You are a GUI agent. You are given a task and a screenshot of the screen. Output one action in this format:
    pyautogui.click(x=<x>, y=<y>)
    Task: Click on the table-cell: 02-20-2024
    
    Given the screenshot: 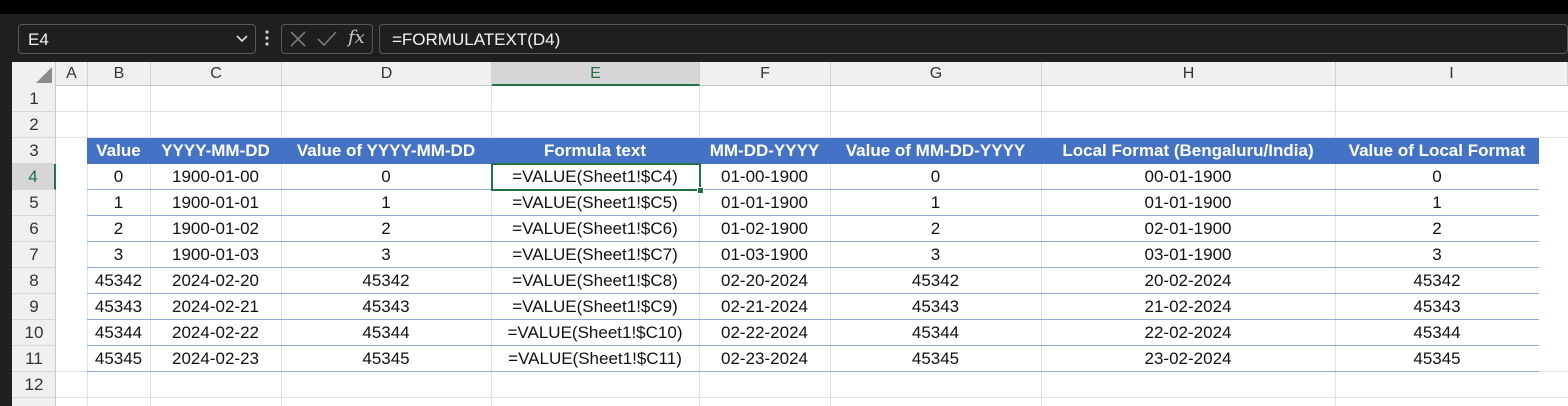 What is the action you would take?
    pyautogui.click(x=764, y=281)
    